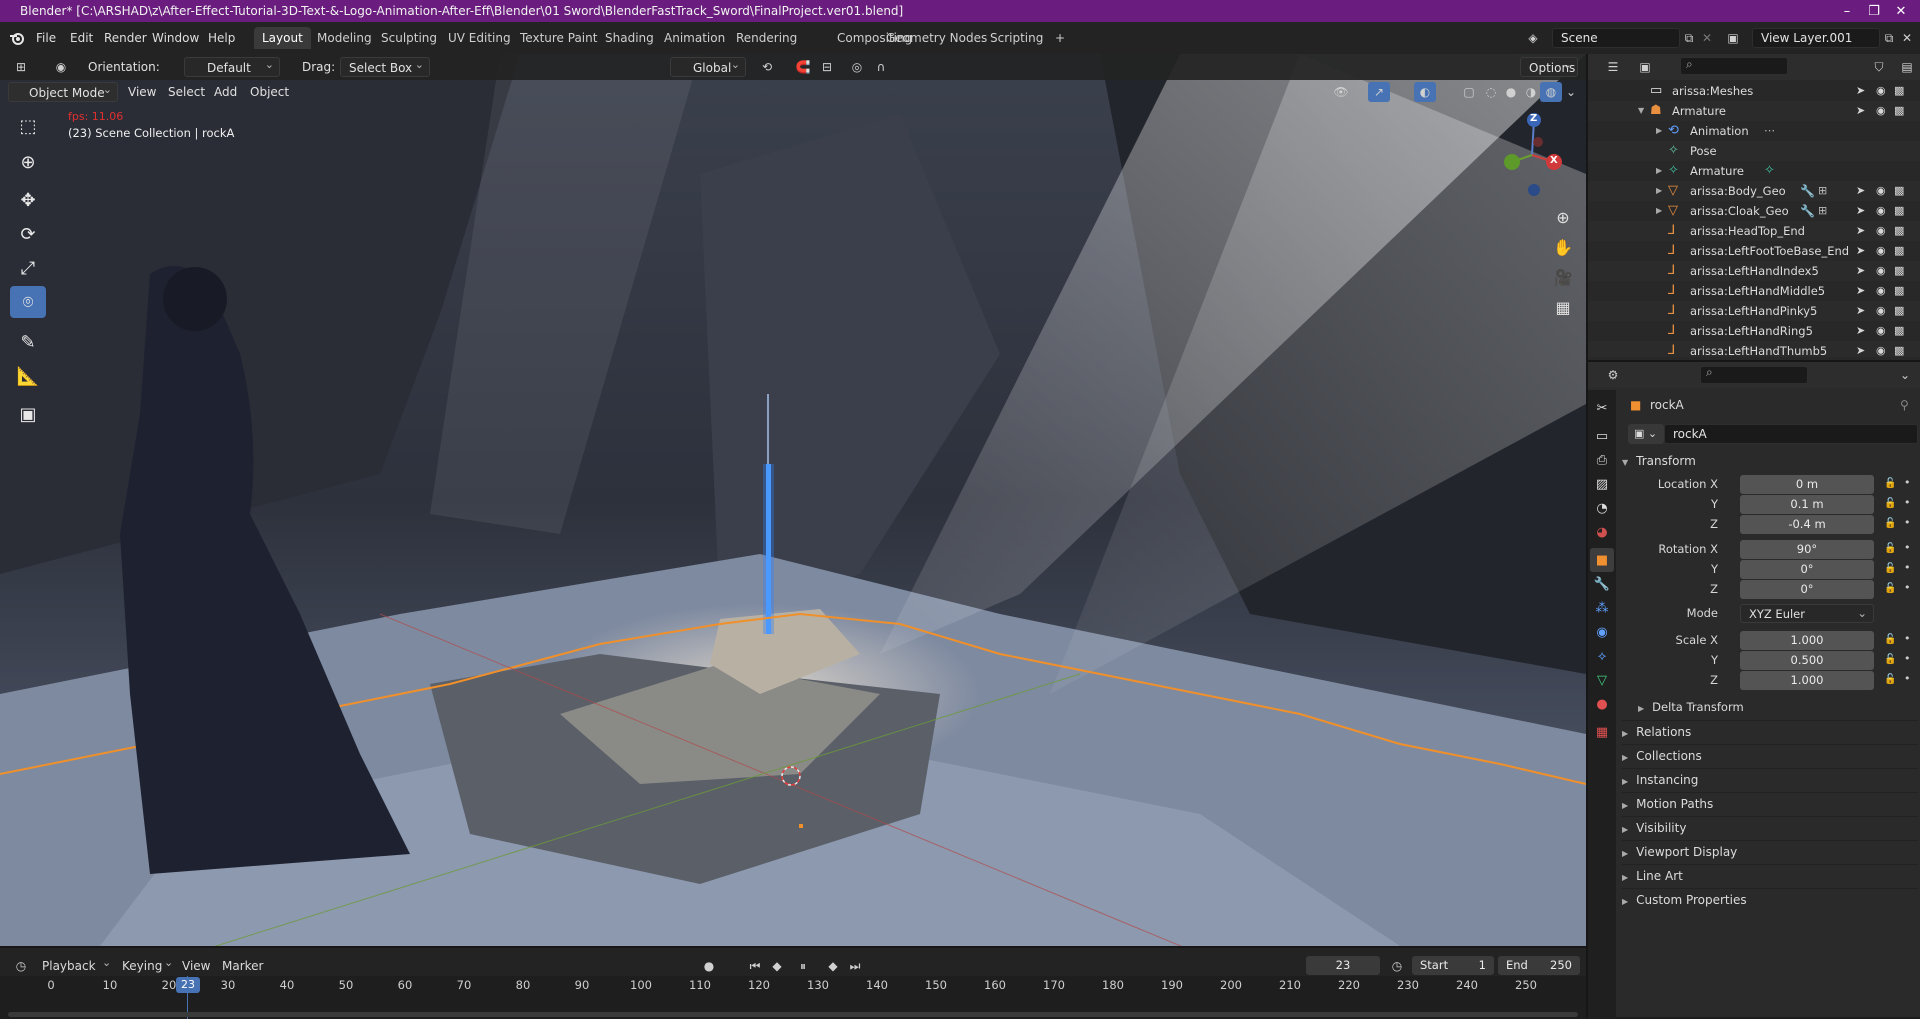 The width and height of the screenshot is (1920, 1019). Describe the element at coordinates (1563, 217) in the screenshot. I see `zoom-icon: ⊕` at that location.